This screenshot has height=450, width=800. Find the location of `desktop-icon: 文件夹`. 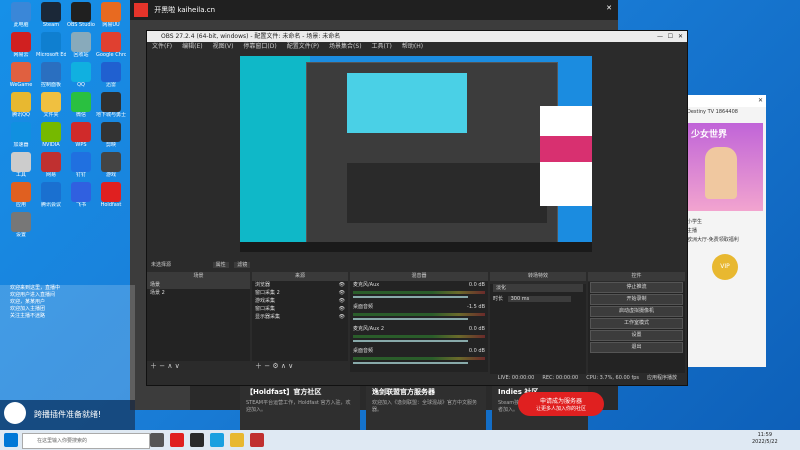

desktop-icon: 文件夹 is located at coordinates (51, 108).